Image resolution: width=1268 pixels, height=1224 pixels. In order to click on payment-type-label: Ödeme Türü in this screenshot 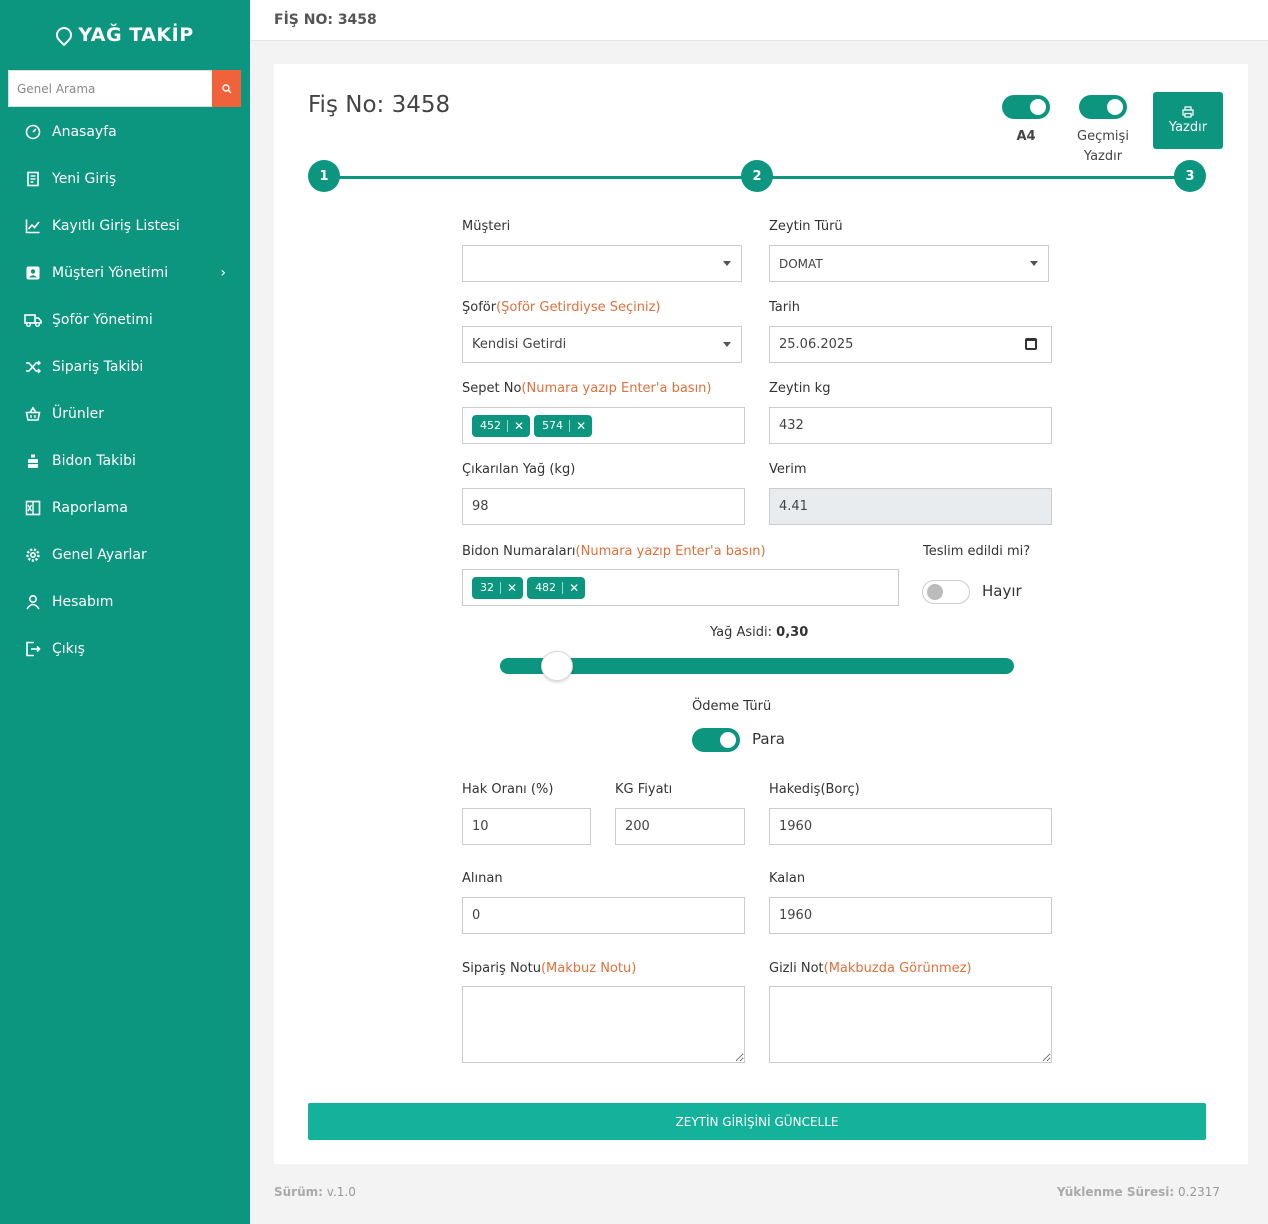, I will do `click(732, 706)`.